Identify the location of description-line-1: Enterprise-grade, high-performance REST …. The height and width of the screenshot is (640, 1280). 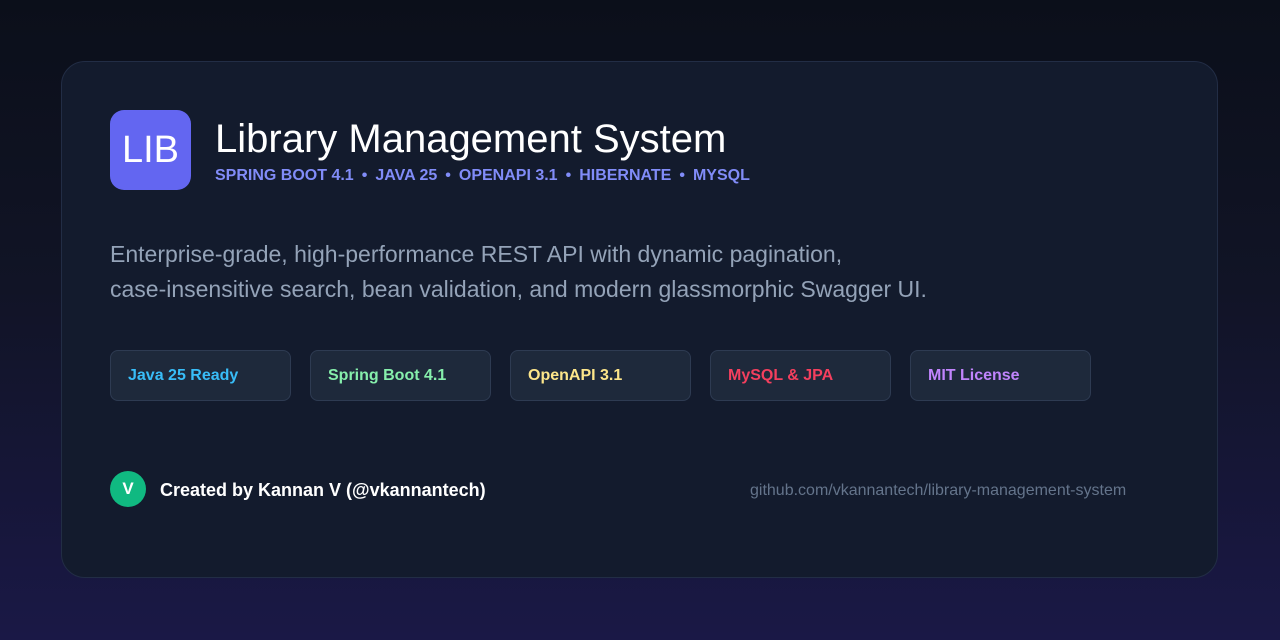
(476, 254).